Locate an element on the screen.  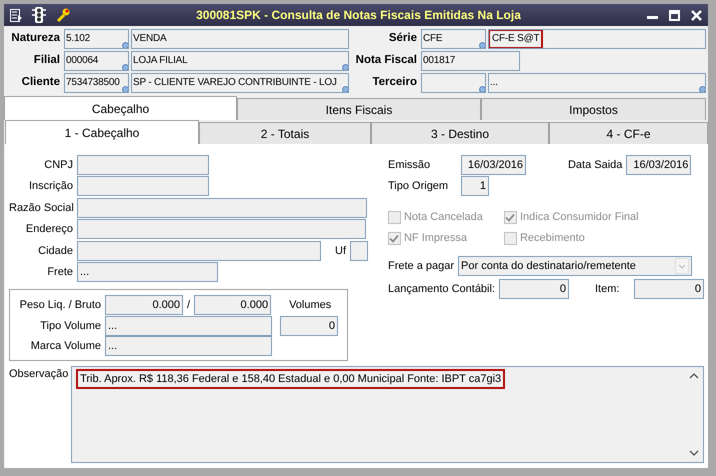
field-label: Tipo Volume is located at coordinates (70, 326).